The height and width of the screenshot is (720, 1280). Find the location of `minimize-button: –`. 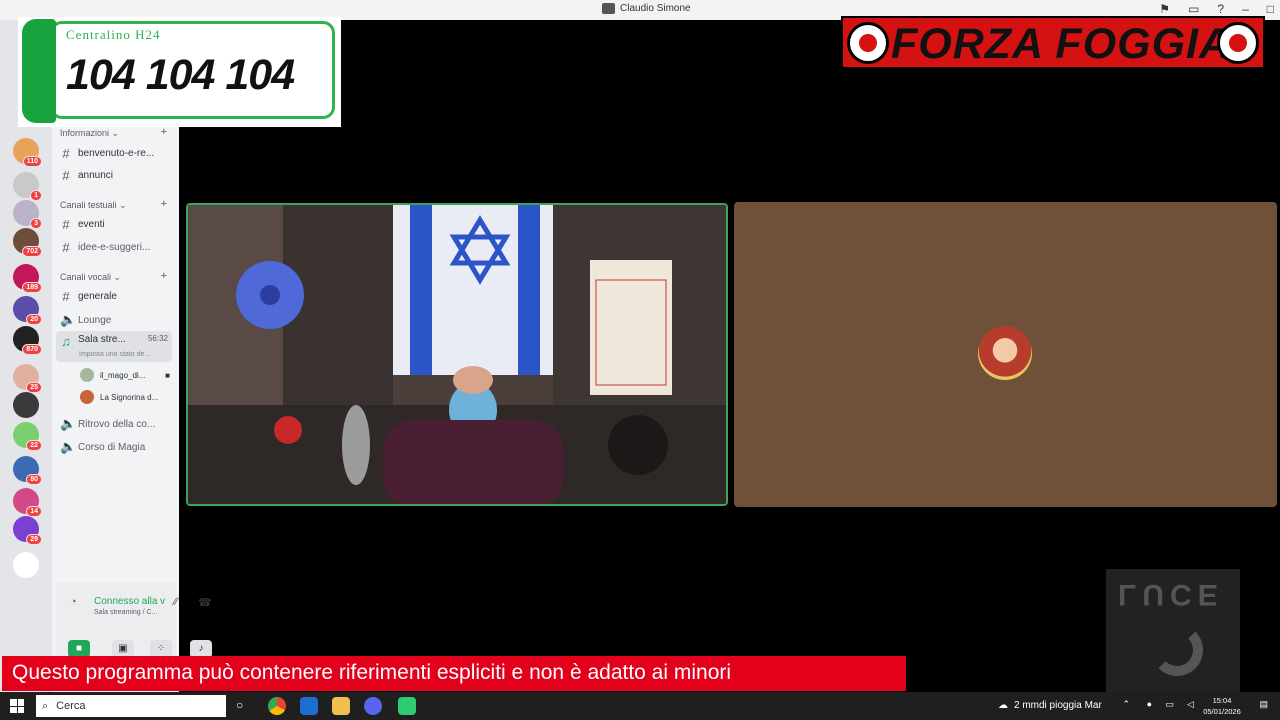

minimize-button: – is located at coordinates (1245, 9).